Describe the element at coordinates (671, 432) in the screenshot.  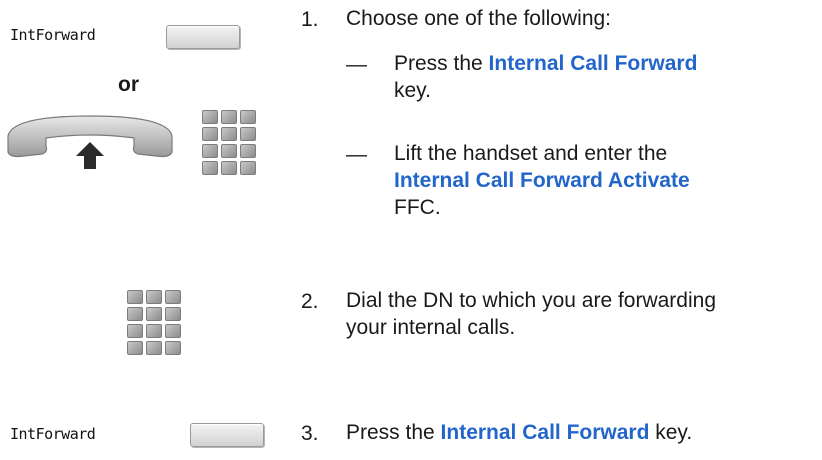
I see `step-3-after: key.` at that location.